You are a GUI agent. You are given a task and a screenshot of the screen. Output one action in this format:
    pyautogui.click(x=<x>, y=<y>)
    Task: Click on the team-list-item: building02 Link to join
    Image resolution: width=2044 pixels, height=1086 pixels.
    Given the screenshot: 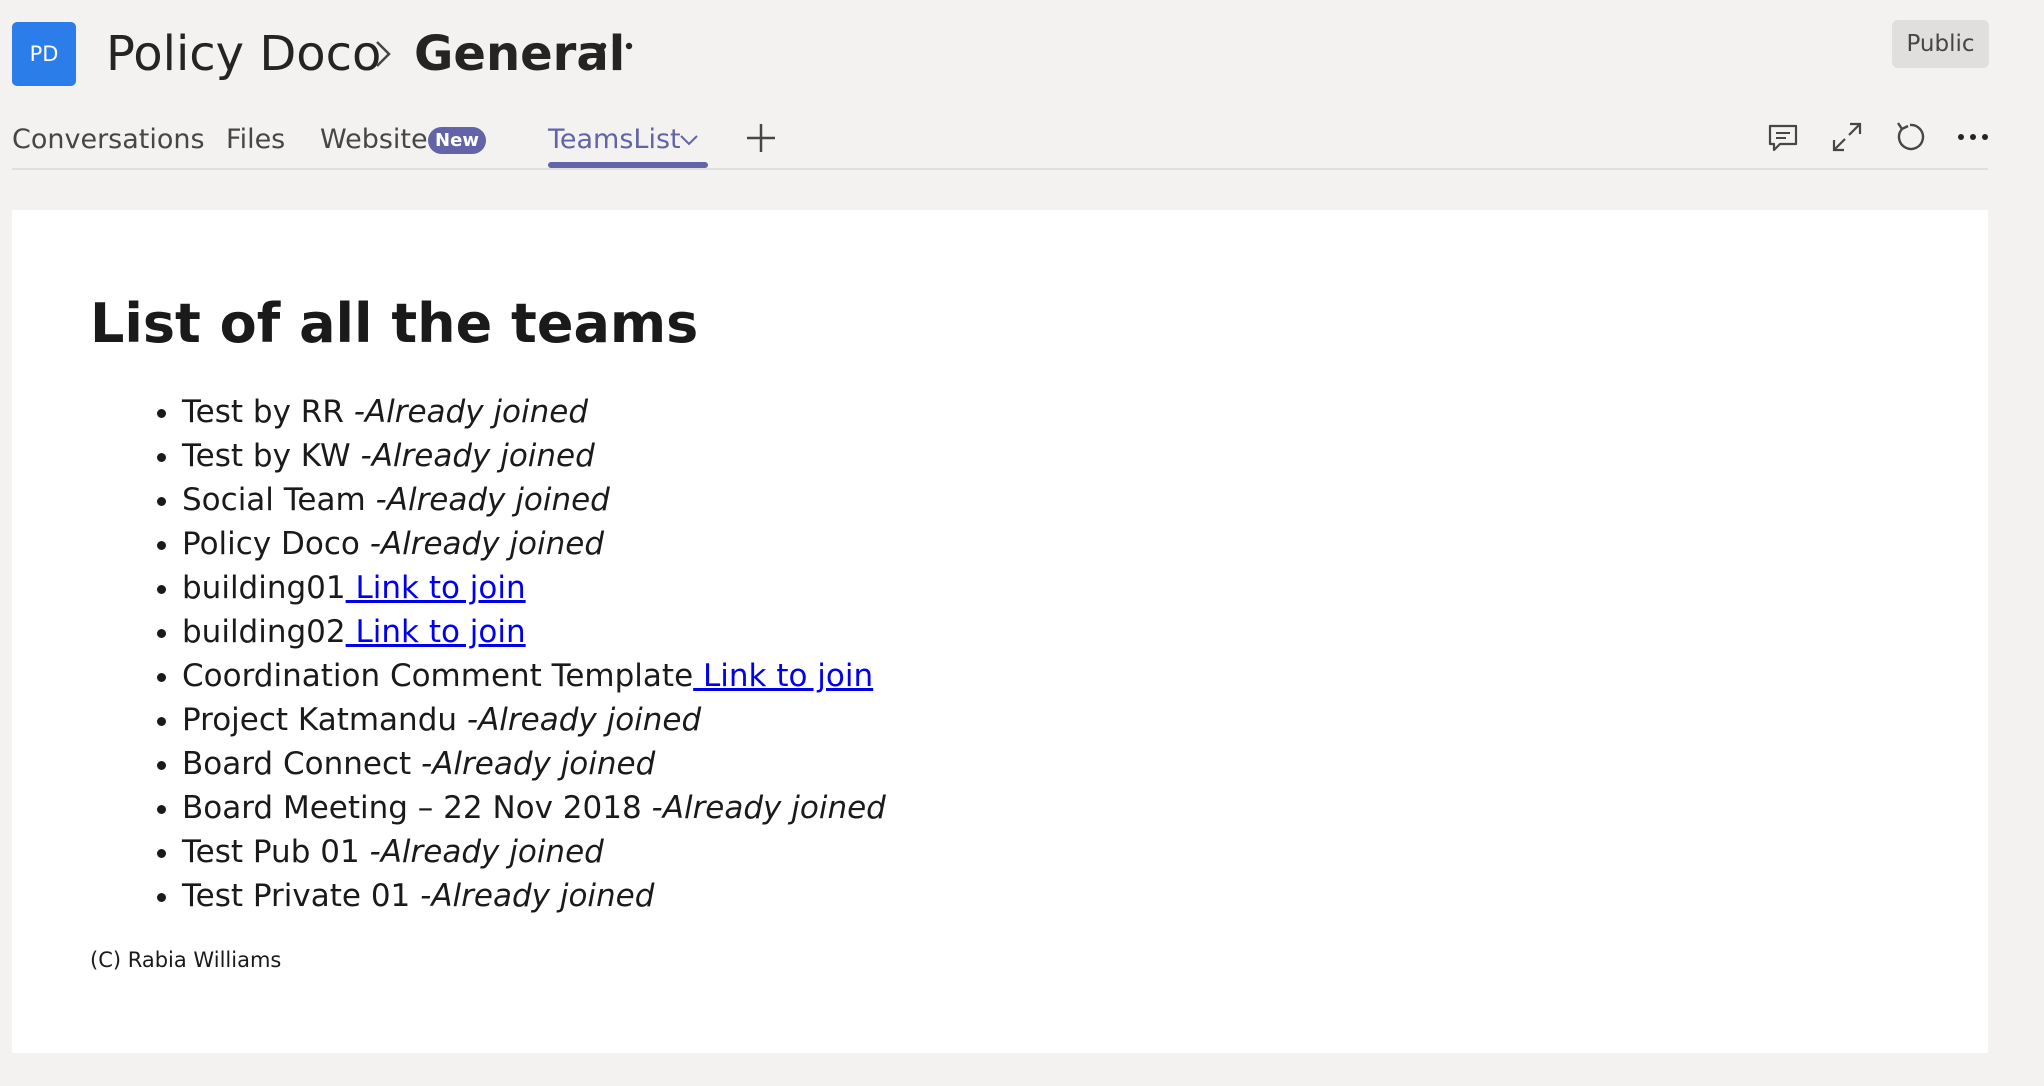 What is the action you would take?
    pyautogui.click(x=534, y=632)
    